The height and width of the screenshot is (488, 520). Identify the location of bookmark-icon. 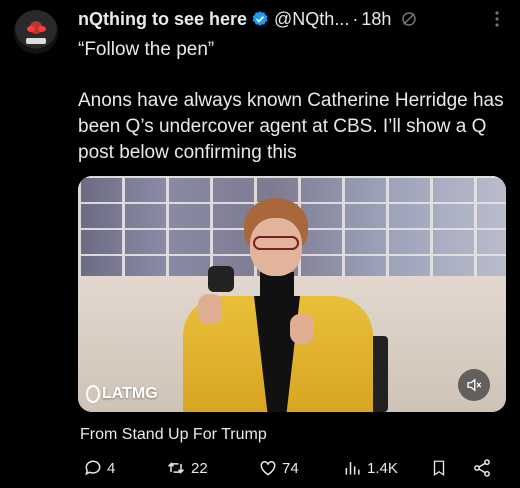
(439, 468).